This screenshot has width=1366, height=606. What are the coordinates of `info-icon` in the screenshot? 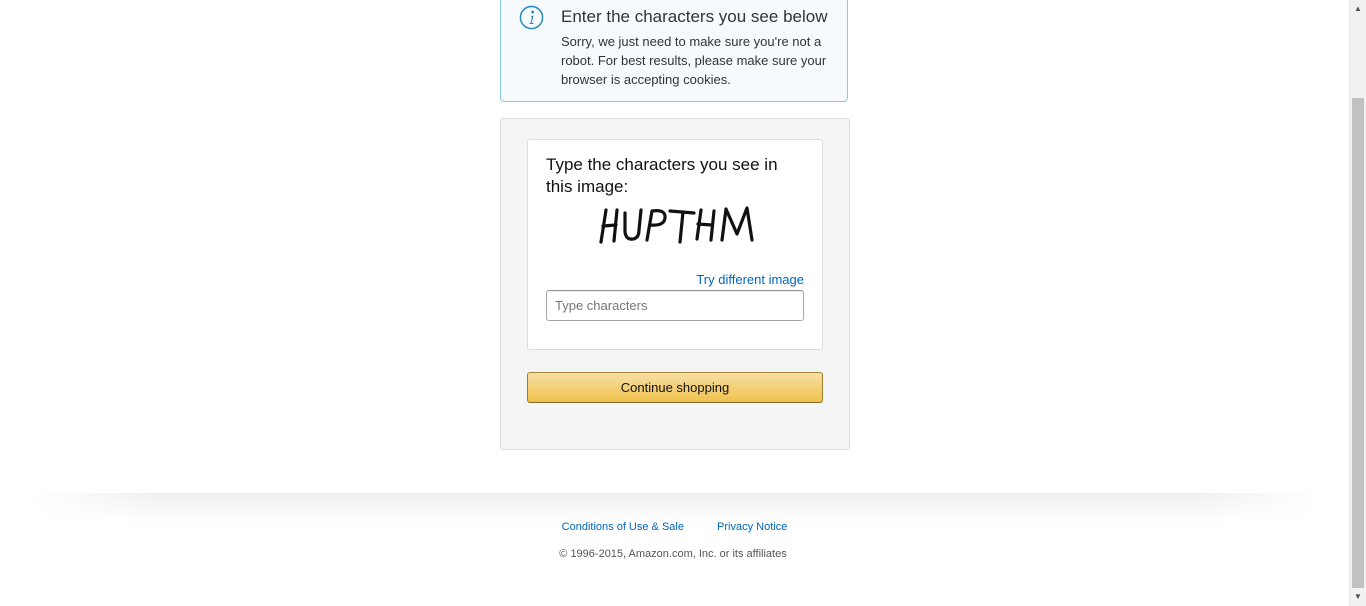 It's located at (531, 17).